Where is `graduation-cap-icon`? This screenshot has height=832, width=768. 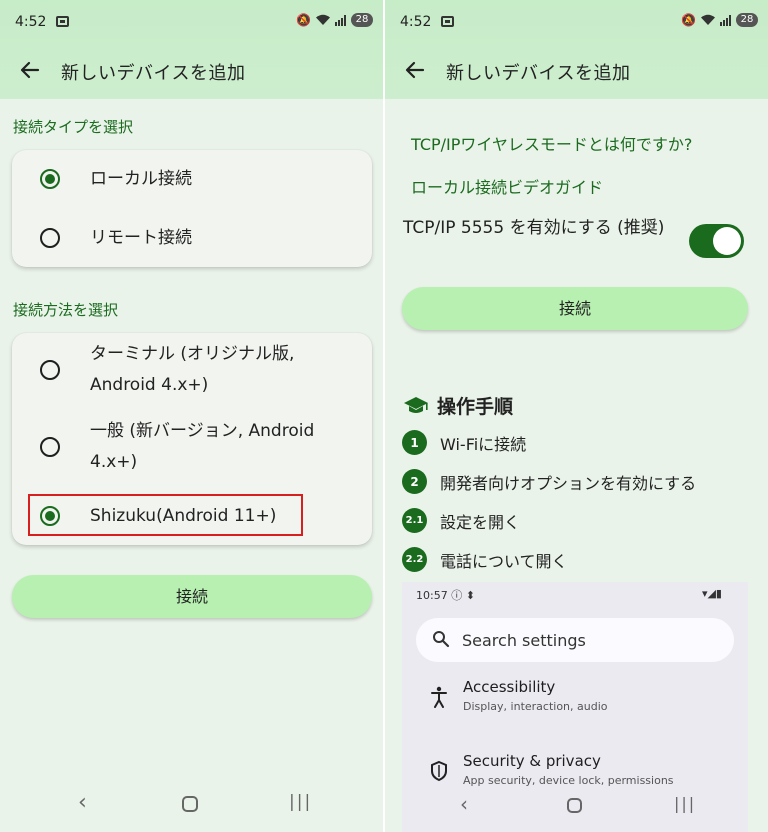
graduation-cap-icon is located at coordinates (416, 406).